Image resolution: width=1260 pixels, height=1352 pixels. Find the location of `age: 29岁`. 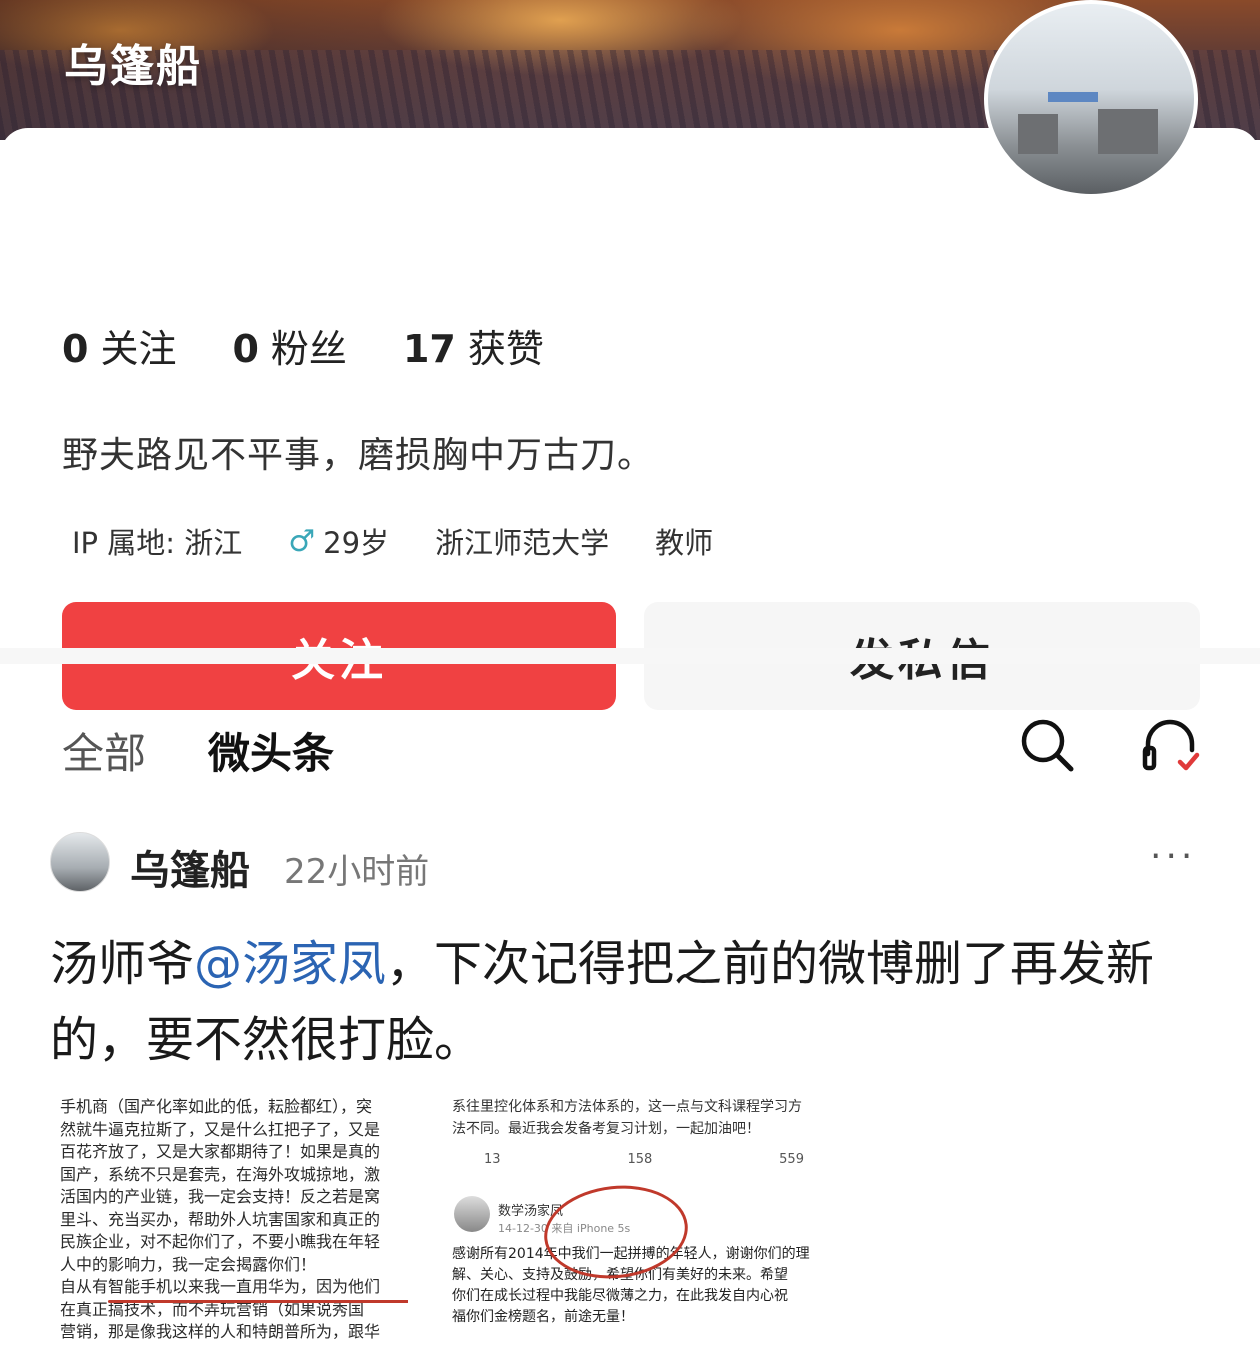

age: 29岁 is located at coordinates (356, 543).